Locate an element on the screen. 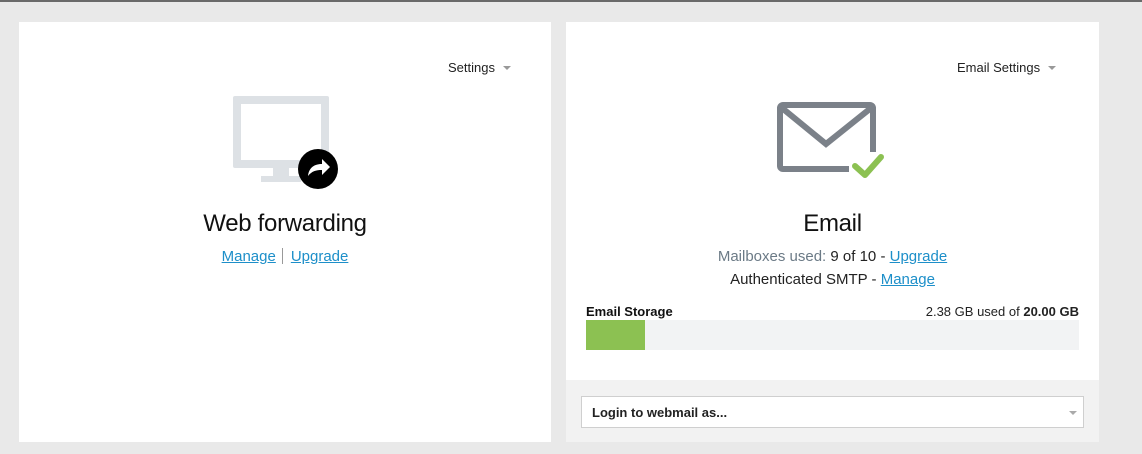  storage-usage-text: 2.38 GB used of 20.00 GB is located at coordinates (1002, 311).